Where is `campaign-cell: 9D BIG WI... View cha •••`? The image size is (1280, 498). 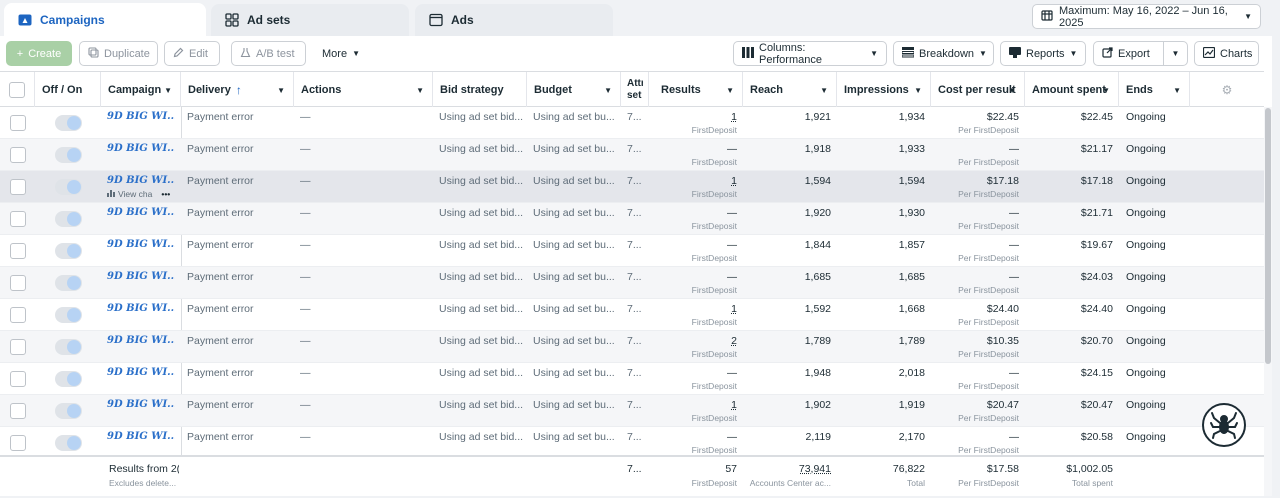
campaign-cell: 9D BIG WI... View cha ••• is located at coordinates (141, 187).